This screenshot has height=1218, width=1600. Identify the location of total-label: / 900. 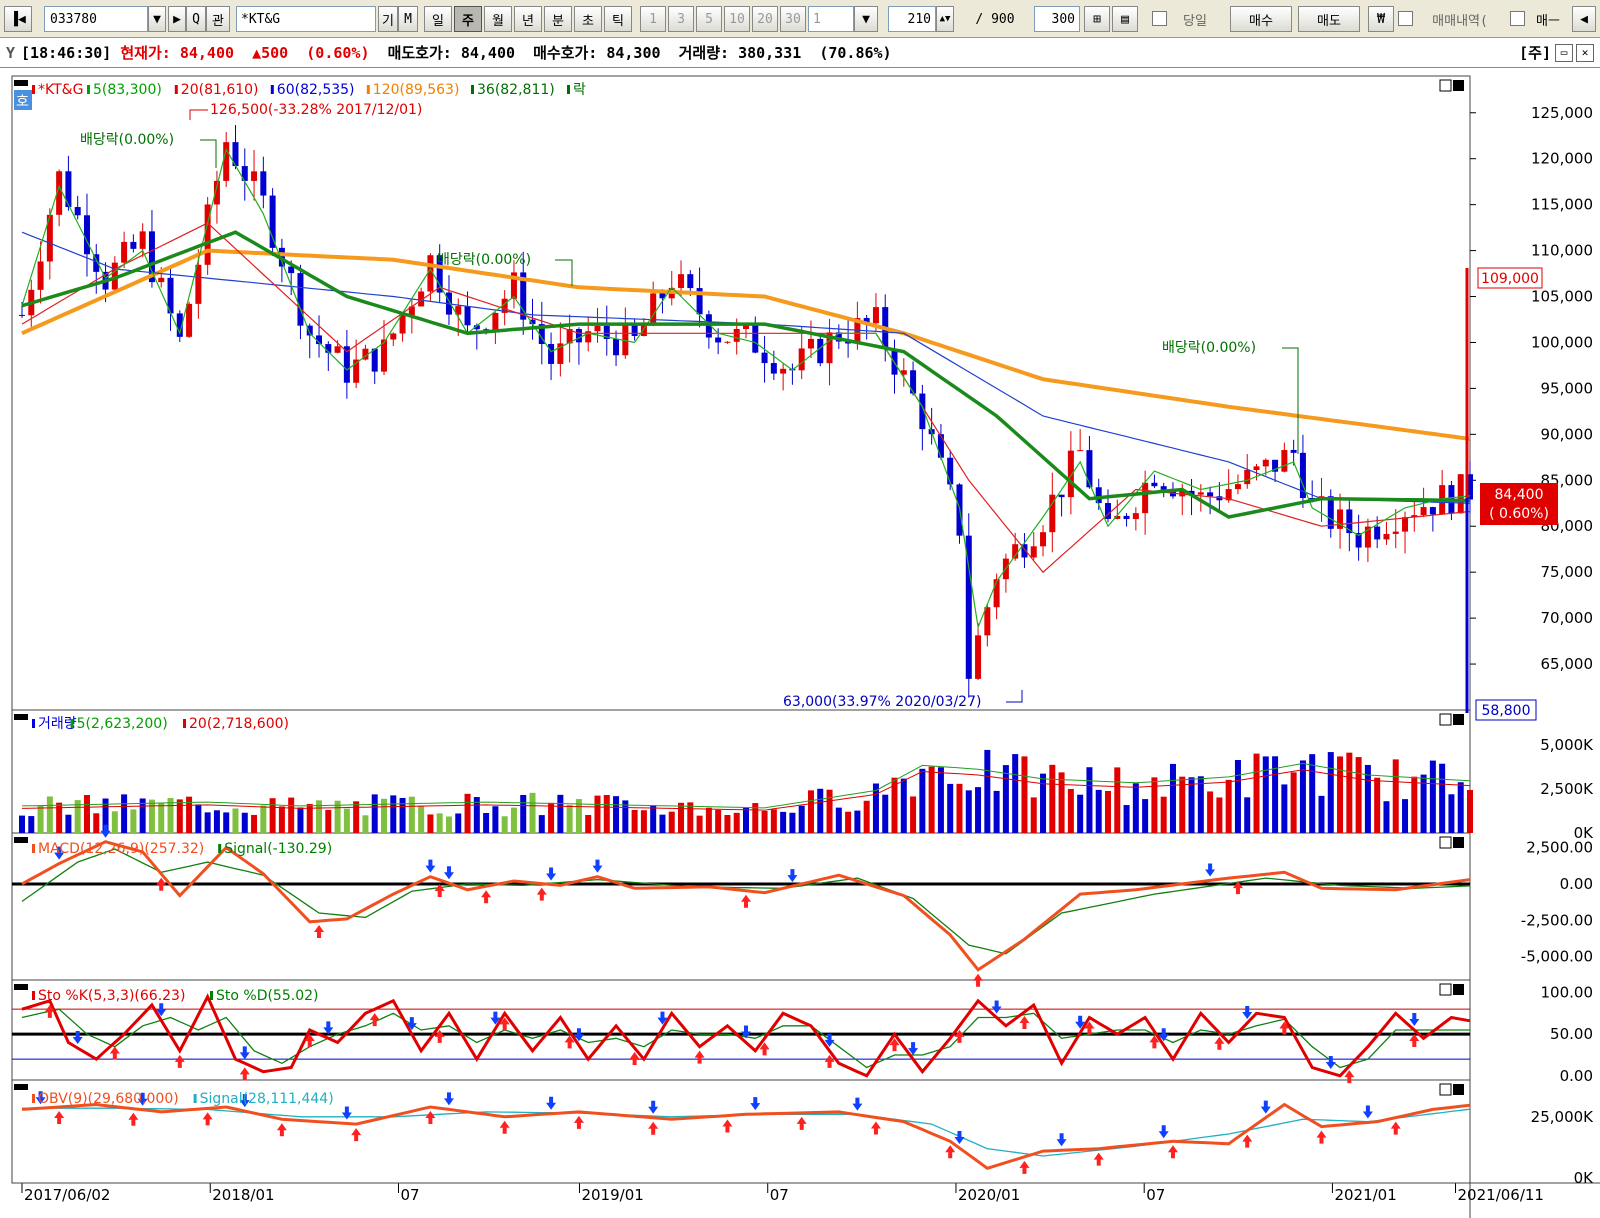
(995, 19).